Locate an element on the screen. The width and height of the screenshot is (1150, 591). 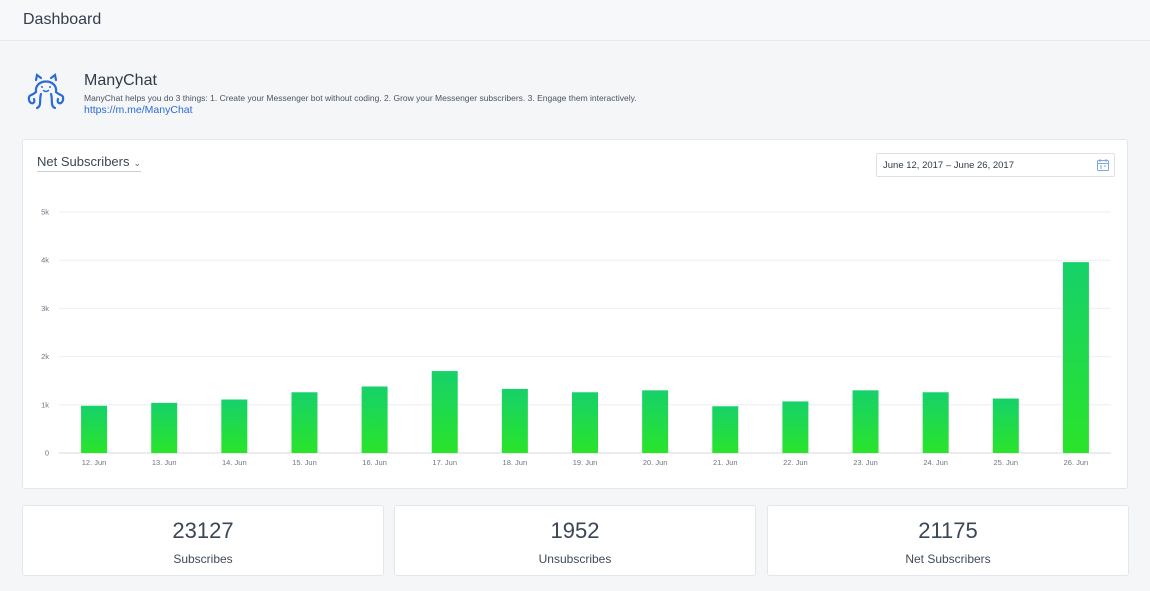
x-tick-label: 14. Jun is located at coordinates (234, 462).